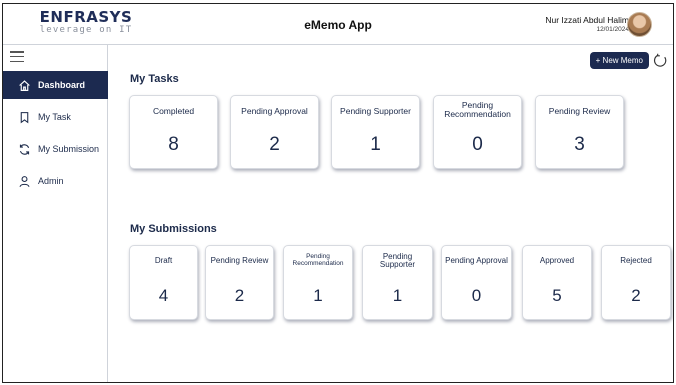  I want to click on submission-card-approved: Approved 5, so click(557, 282).